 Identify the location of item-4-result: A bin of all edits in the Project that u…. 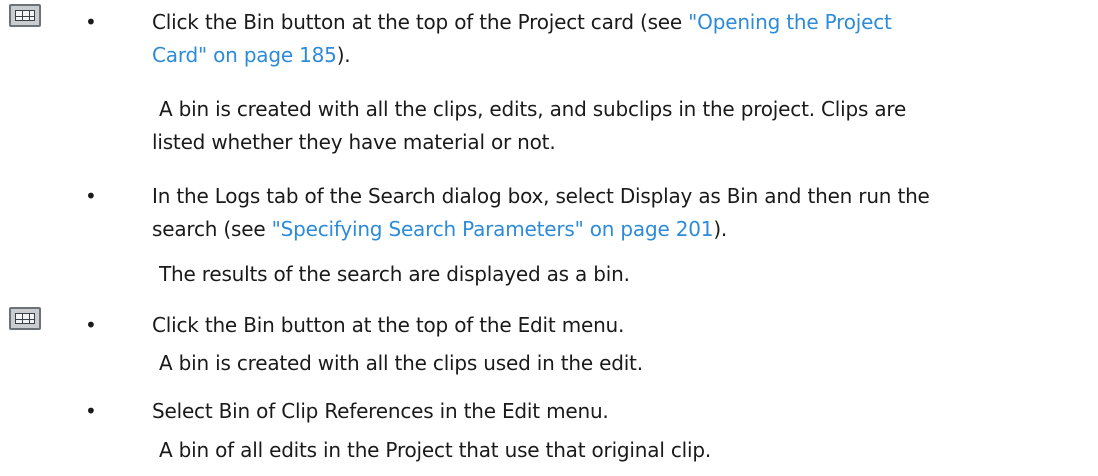
(435, 450).